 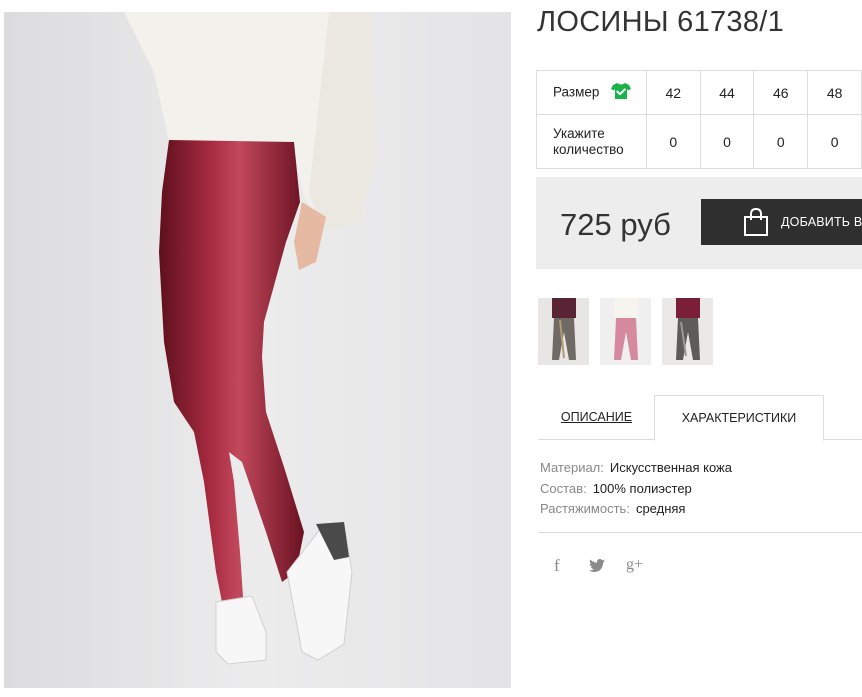 What do you see at coordinates (834, 141) in the screenshot?
I see `quantity-input-48: 0` at bounding box center [834, 141].